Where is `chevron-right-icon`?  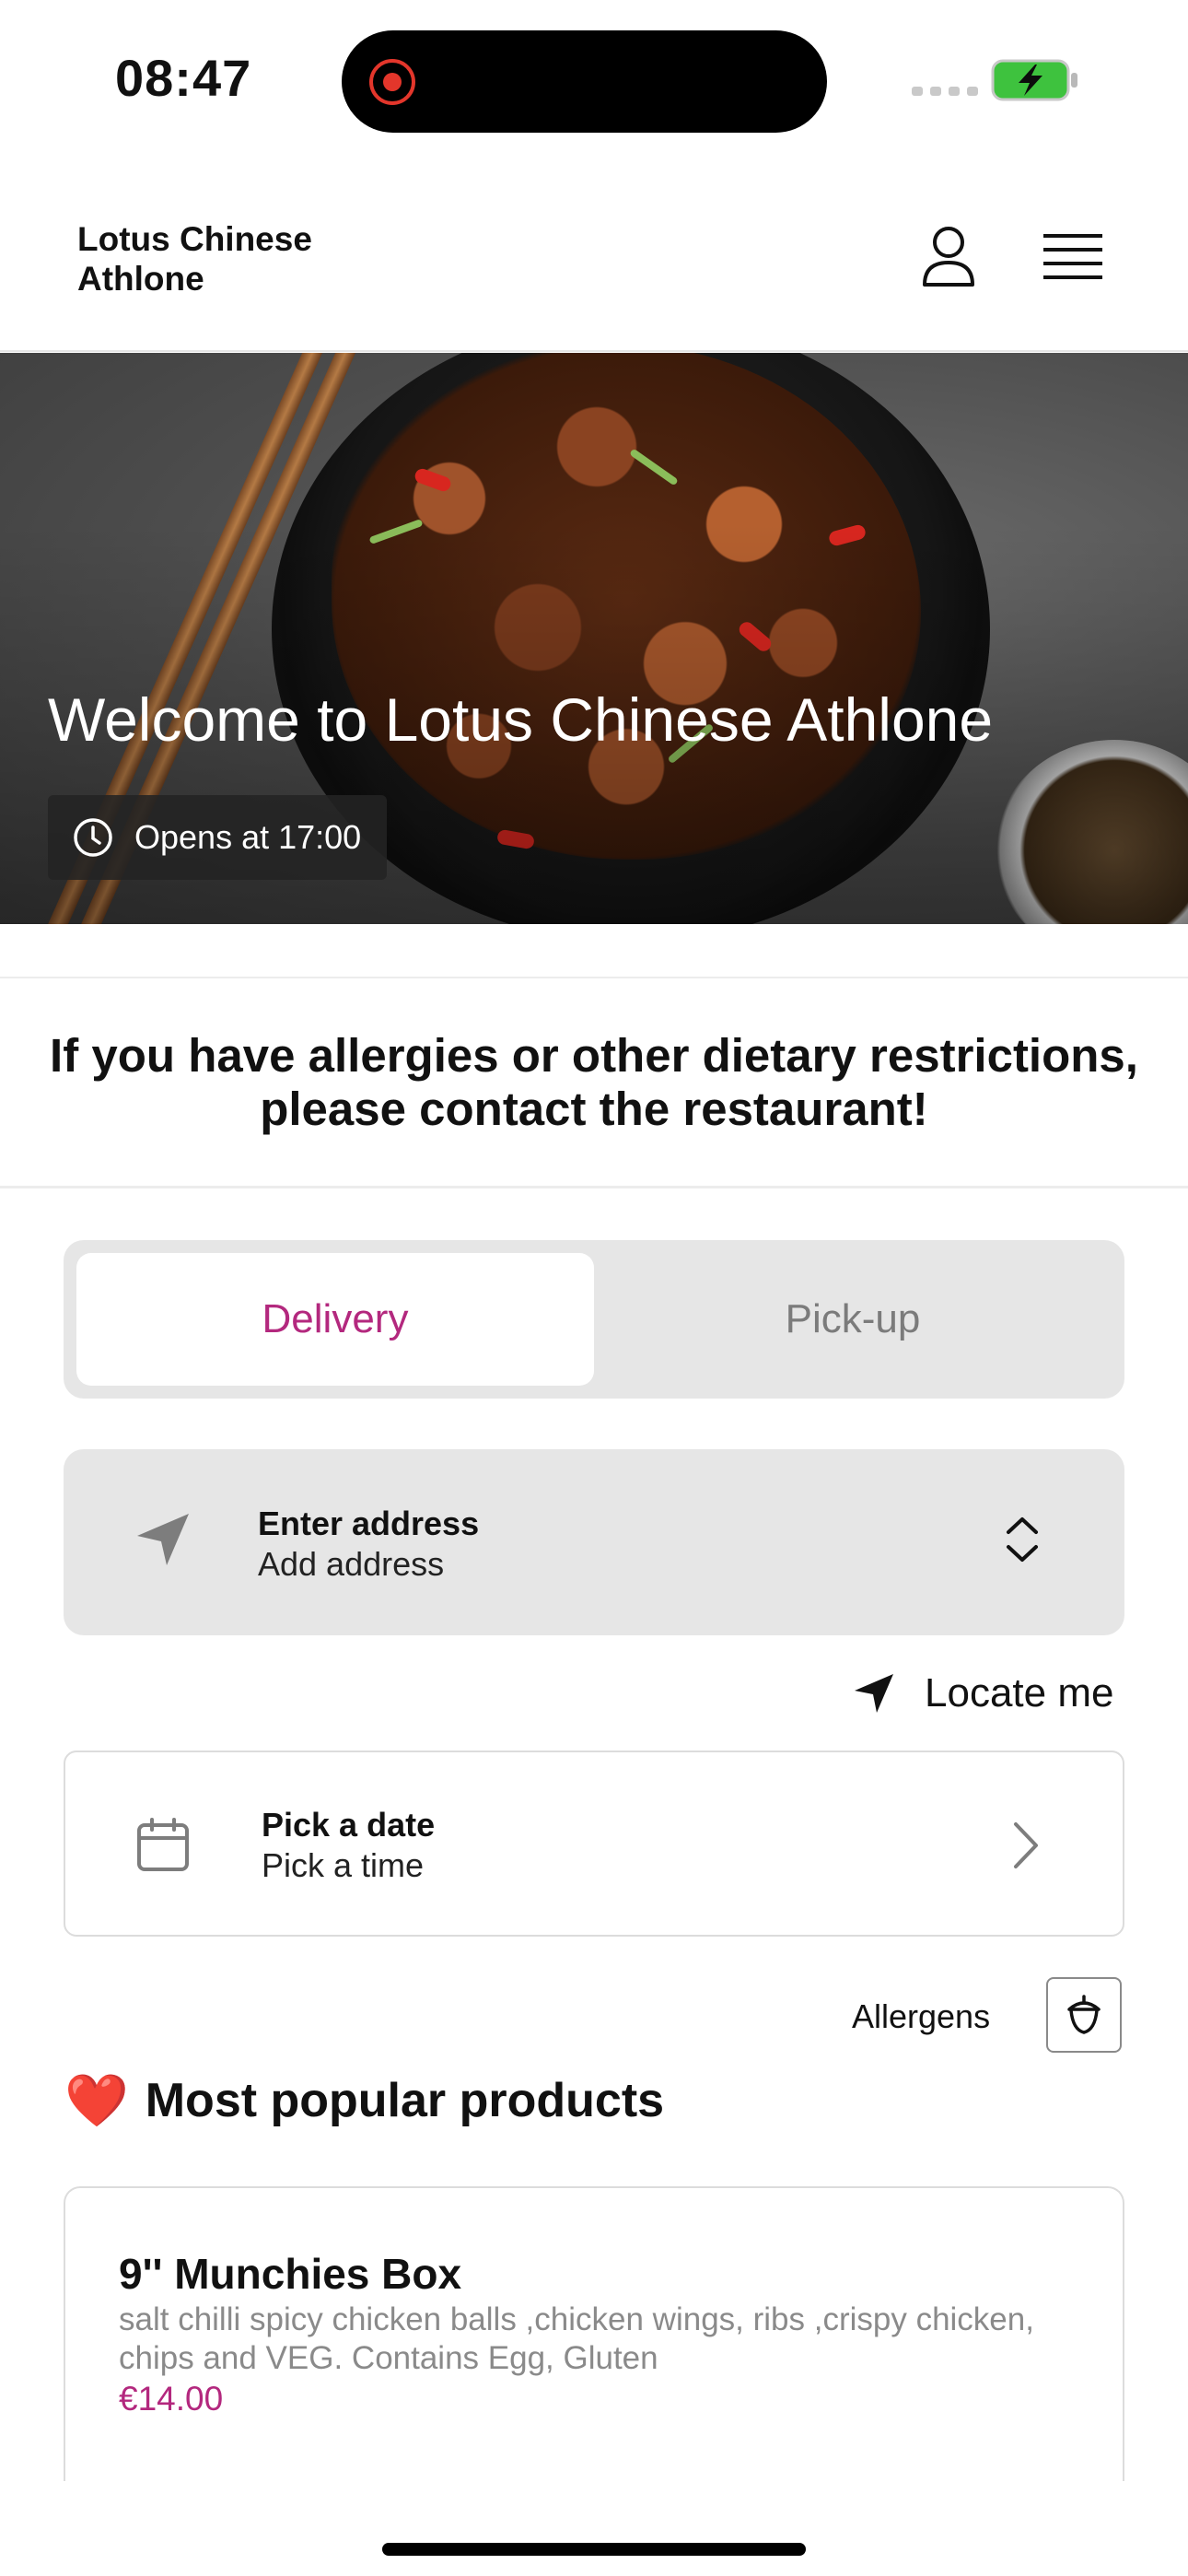 chevron-right-icon is located at coordinates (1026, 1845).